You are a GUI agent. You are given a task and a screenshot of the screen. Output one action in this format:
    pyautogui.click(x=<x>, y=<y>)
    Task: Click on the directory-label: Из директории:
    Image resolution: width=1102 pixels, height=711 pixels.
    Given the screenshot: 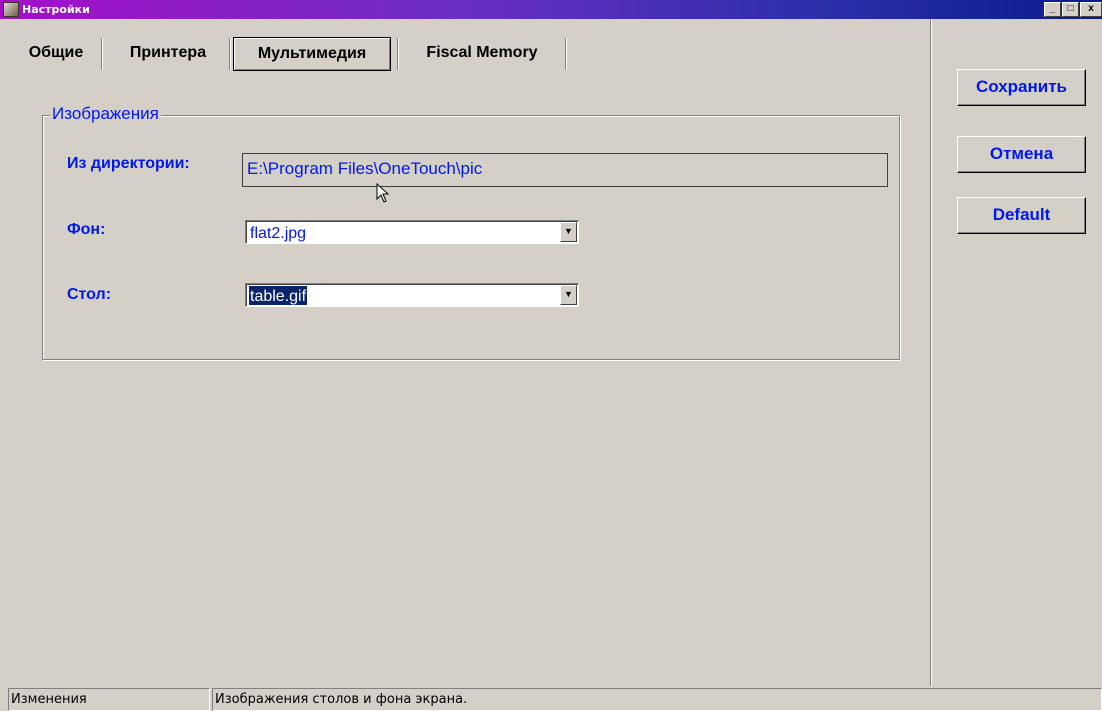 What is the action you would take?
    pyautogui.click(x=128, y=163)
    